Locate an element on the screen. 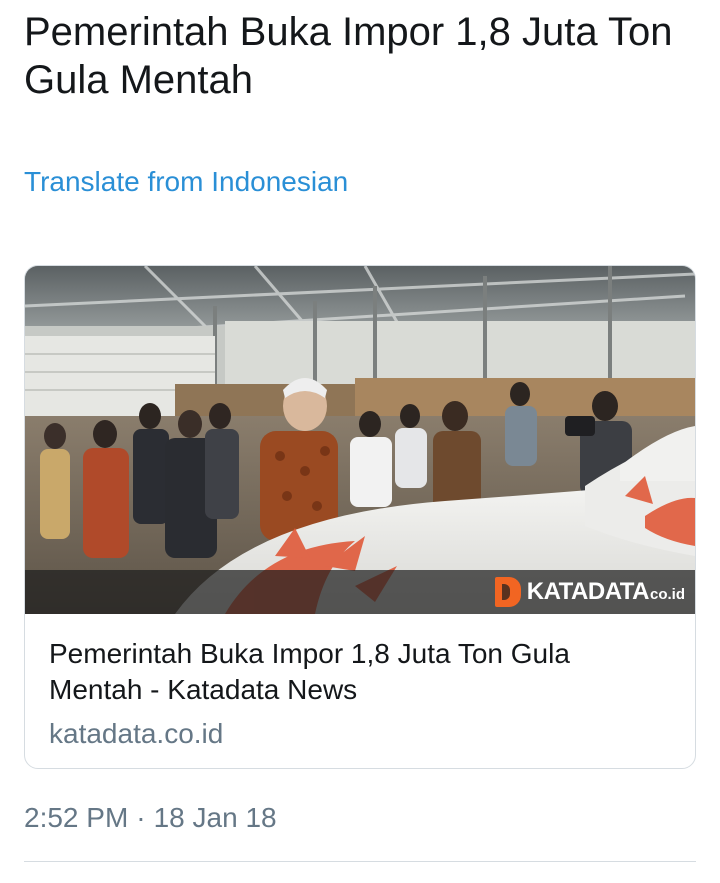 This screenshot has height=883, width=720. katadata-d-icon is located at coordinates (507, 592).